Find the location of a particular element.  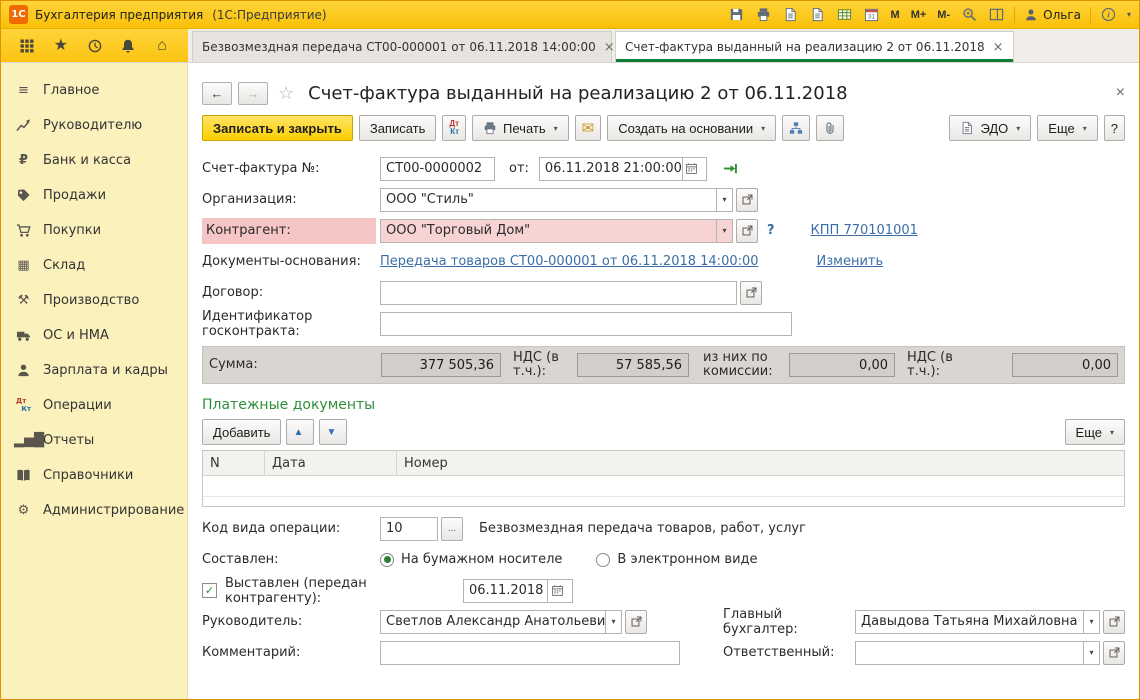

date-calendar-button is located at coordinates (691, 168).